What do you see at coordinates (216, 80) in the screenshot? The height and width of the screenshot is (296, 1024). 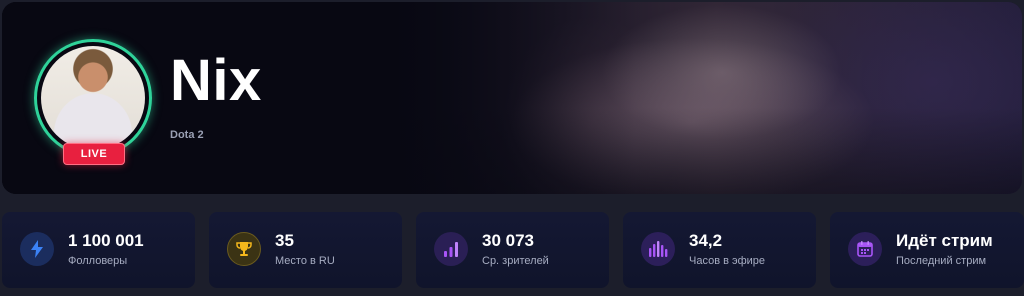 I see `streamer-name: Nix` at bounding box center [216, 80].